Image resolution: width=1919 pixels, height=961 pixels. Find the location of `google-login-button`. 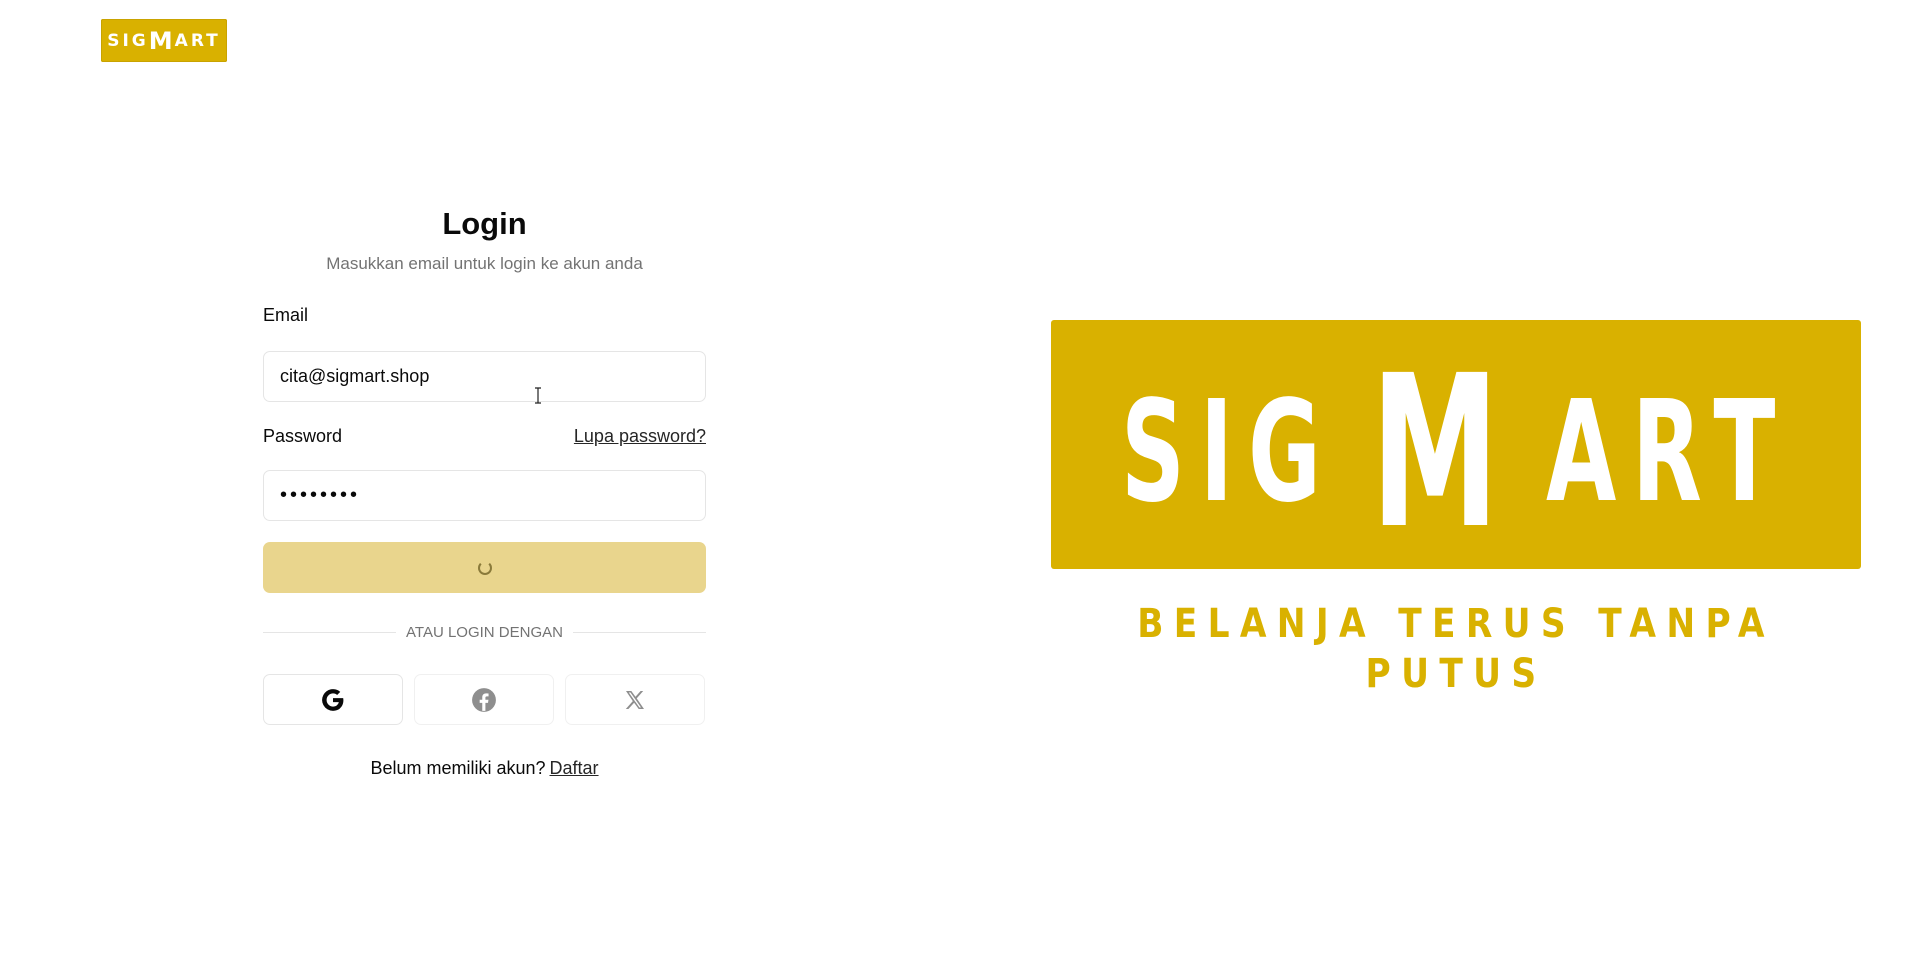

google-login-button is located at coordinates (333, 699).